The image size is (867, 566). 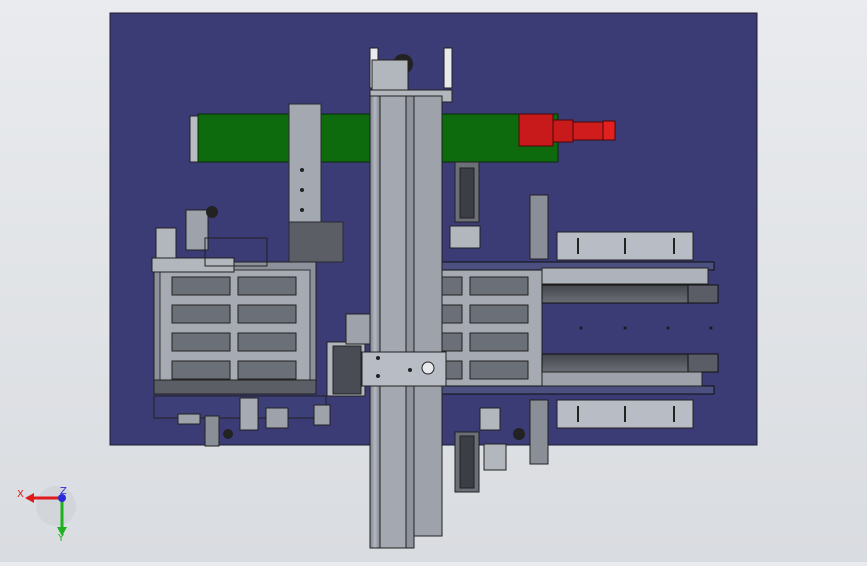 I want to click on triad-z-label: Z, so click(x=63, y=491).